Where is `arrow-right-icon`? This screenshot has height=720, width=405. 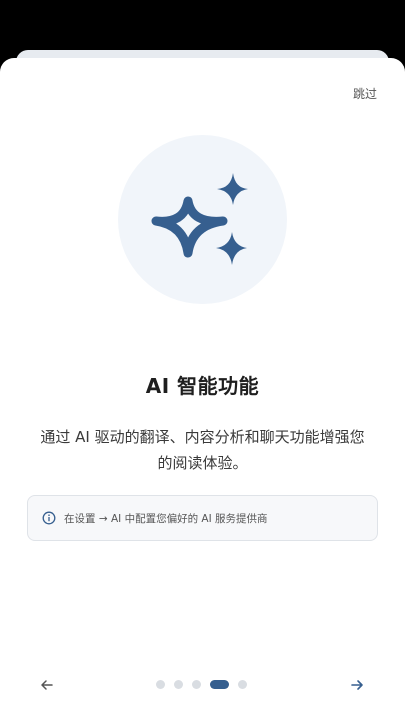 arrow-right-icon is located at coordinates (357, 685).